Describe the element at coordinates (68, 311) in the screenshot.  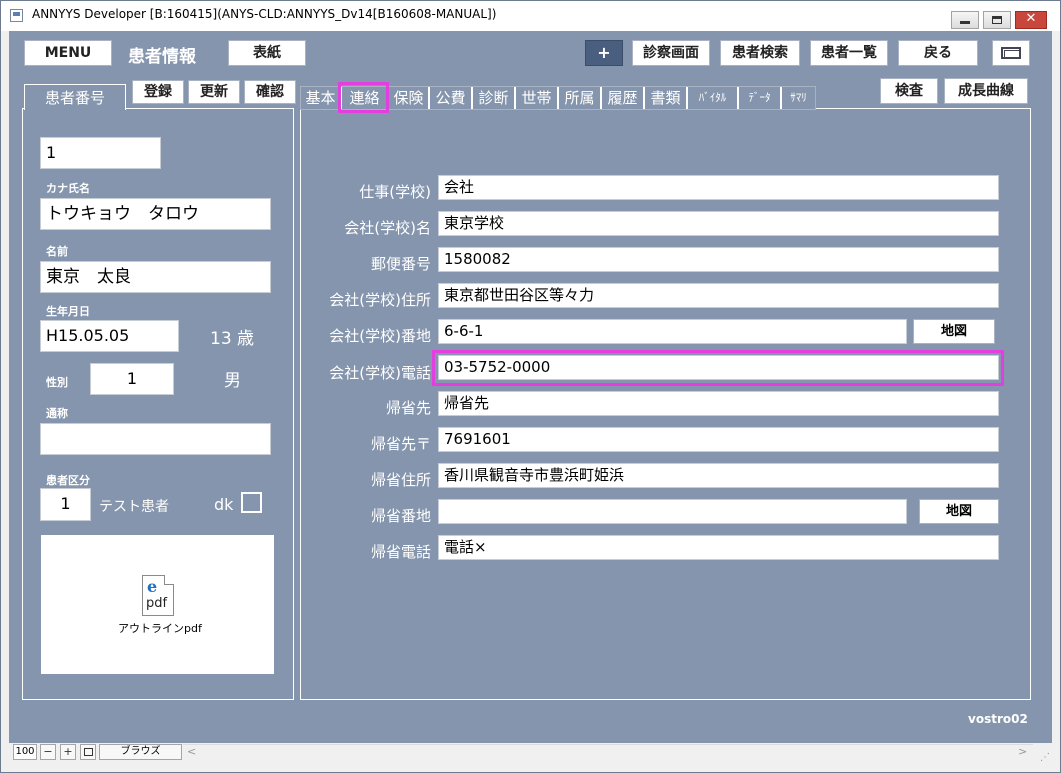
I see `birthdate-label: 生年月日` at that location.